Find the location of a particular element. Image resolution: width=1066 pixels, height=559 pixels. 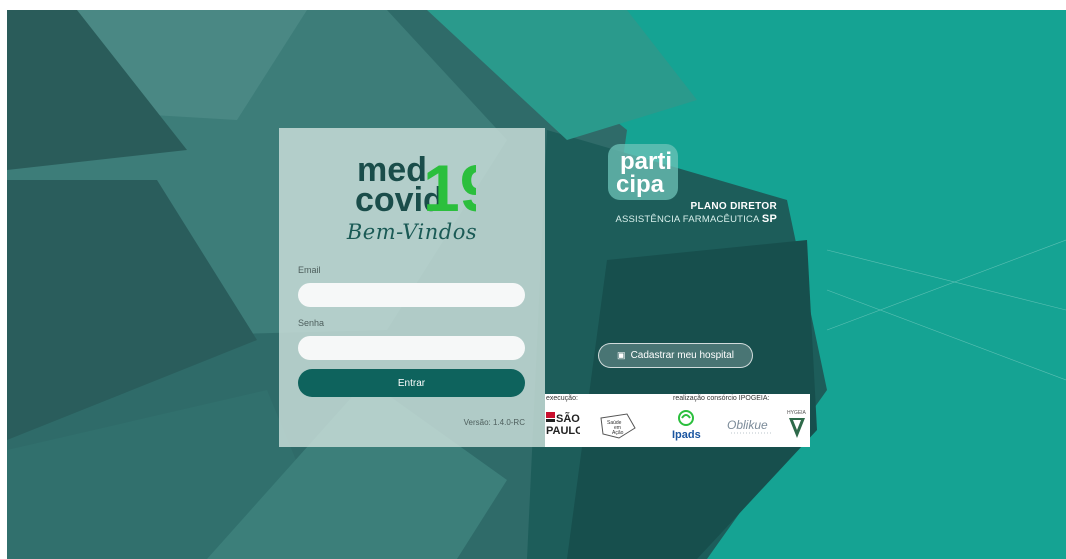

assistencia-text: ASSISTÊNCIA FARMACÊUTICA SP is located at coordinates (696, 219).